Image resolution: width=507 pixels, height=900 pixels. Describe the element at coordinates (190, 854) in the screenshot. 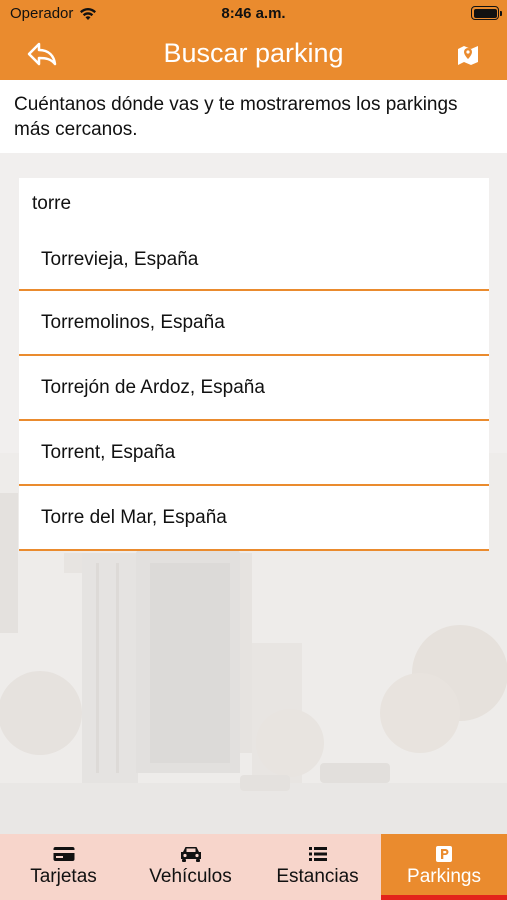

I see `car-icon` at that location.